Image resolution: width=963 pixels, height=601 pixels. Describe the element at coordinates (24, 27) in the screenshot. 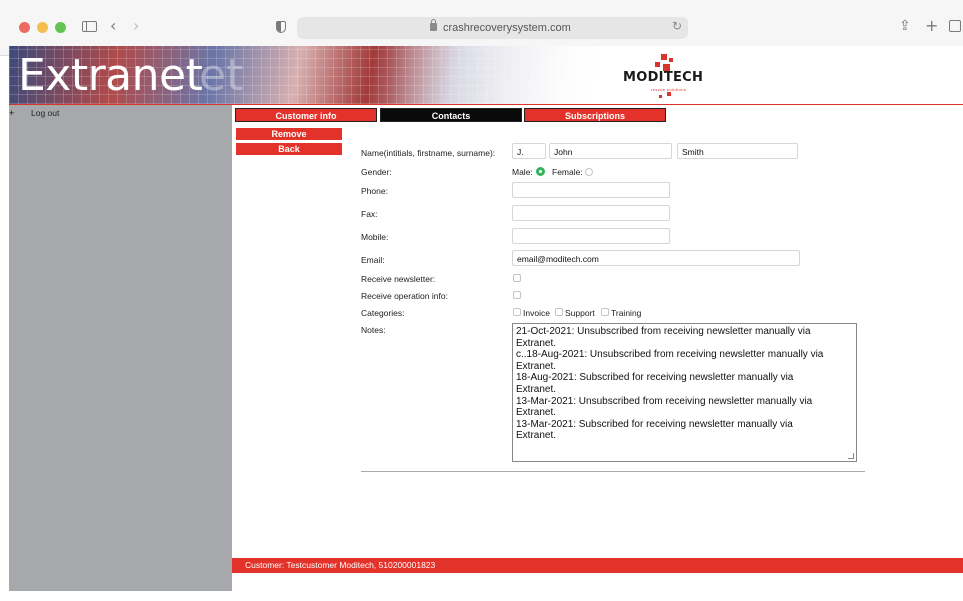

I see `close-window-button` at that location.